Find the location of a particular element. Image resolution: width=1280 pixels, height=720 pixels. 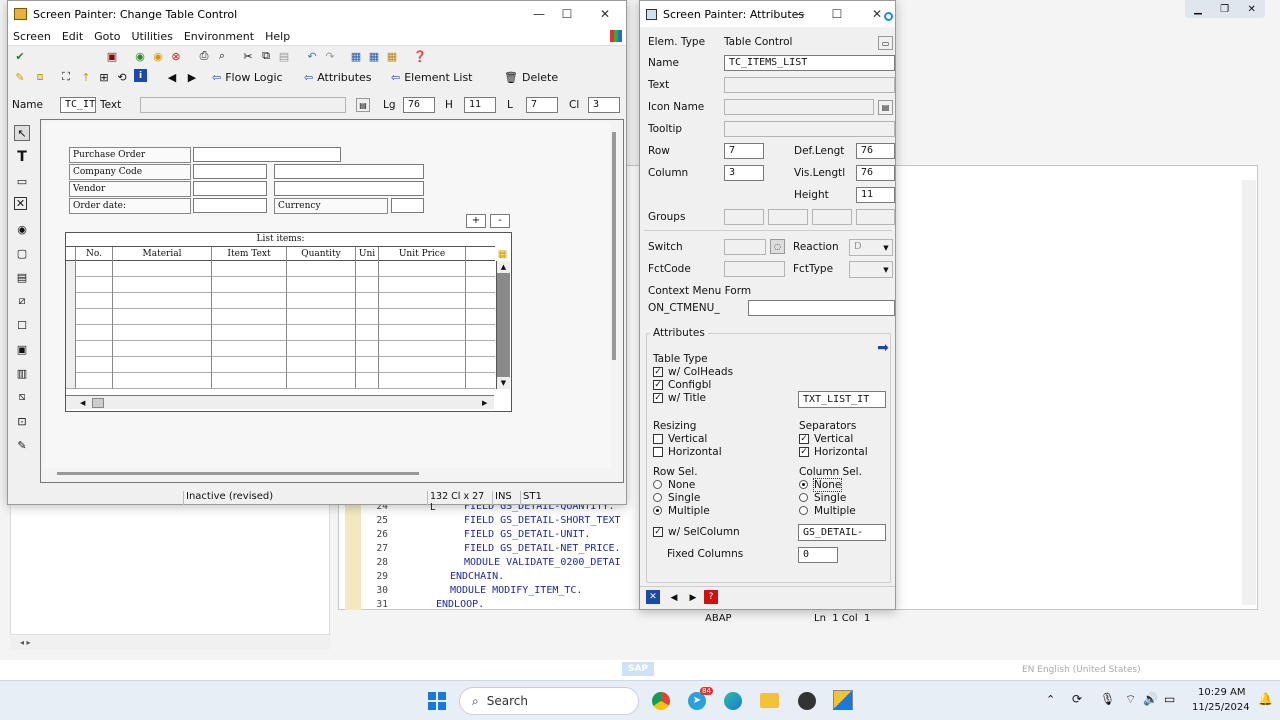

lg-field: 76 is located at coordinates (419, 105).